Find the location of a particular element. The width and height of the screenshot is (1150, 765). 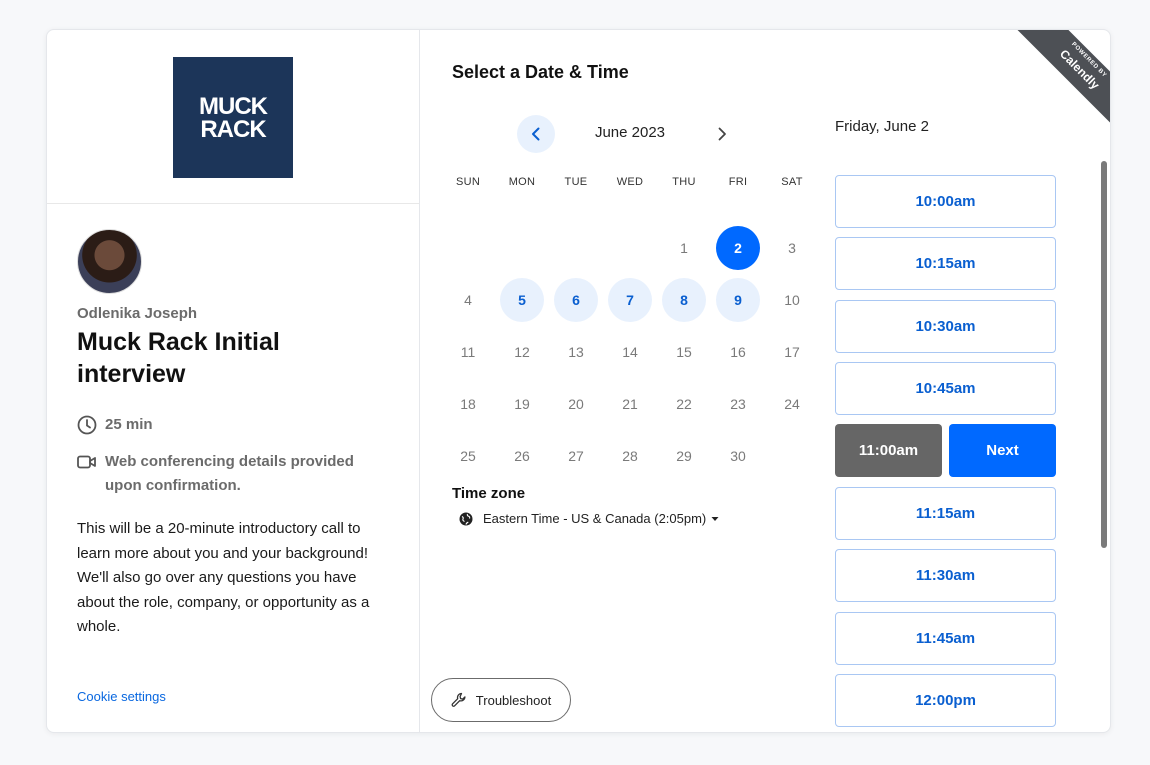

weekday-header: FRI is located at coordinates (738, 182).